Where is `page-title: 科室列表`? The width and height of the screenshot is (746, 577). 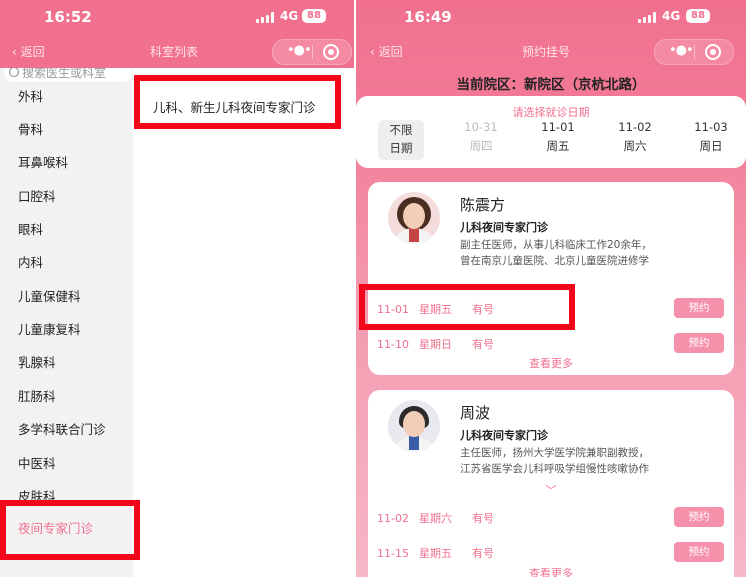
page-title: 科室列表 is located at coordinates (174, 52).